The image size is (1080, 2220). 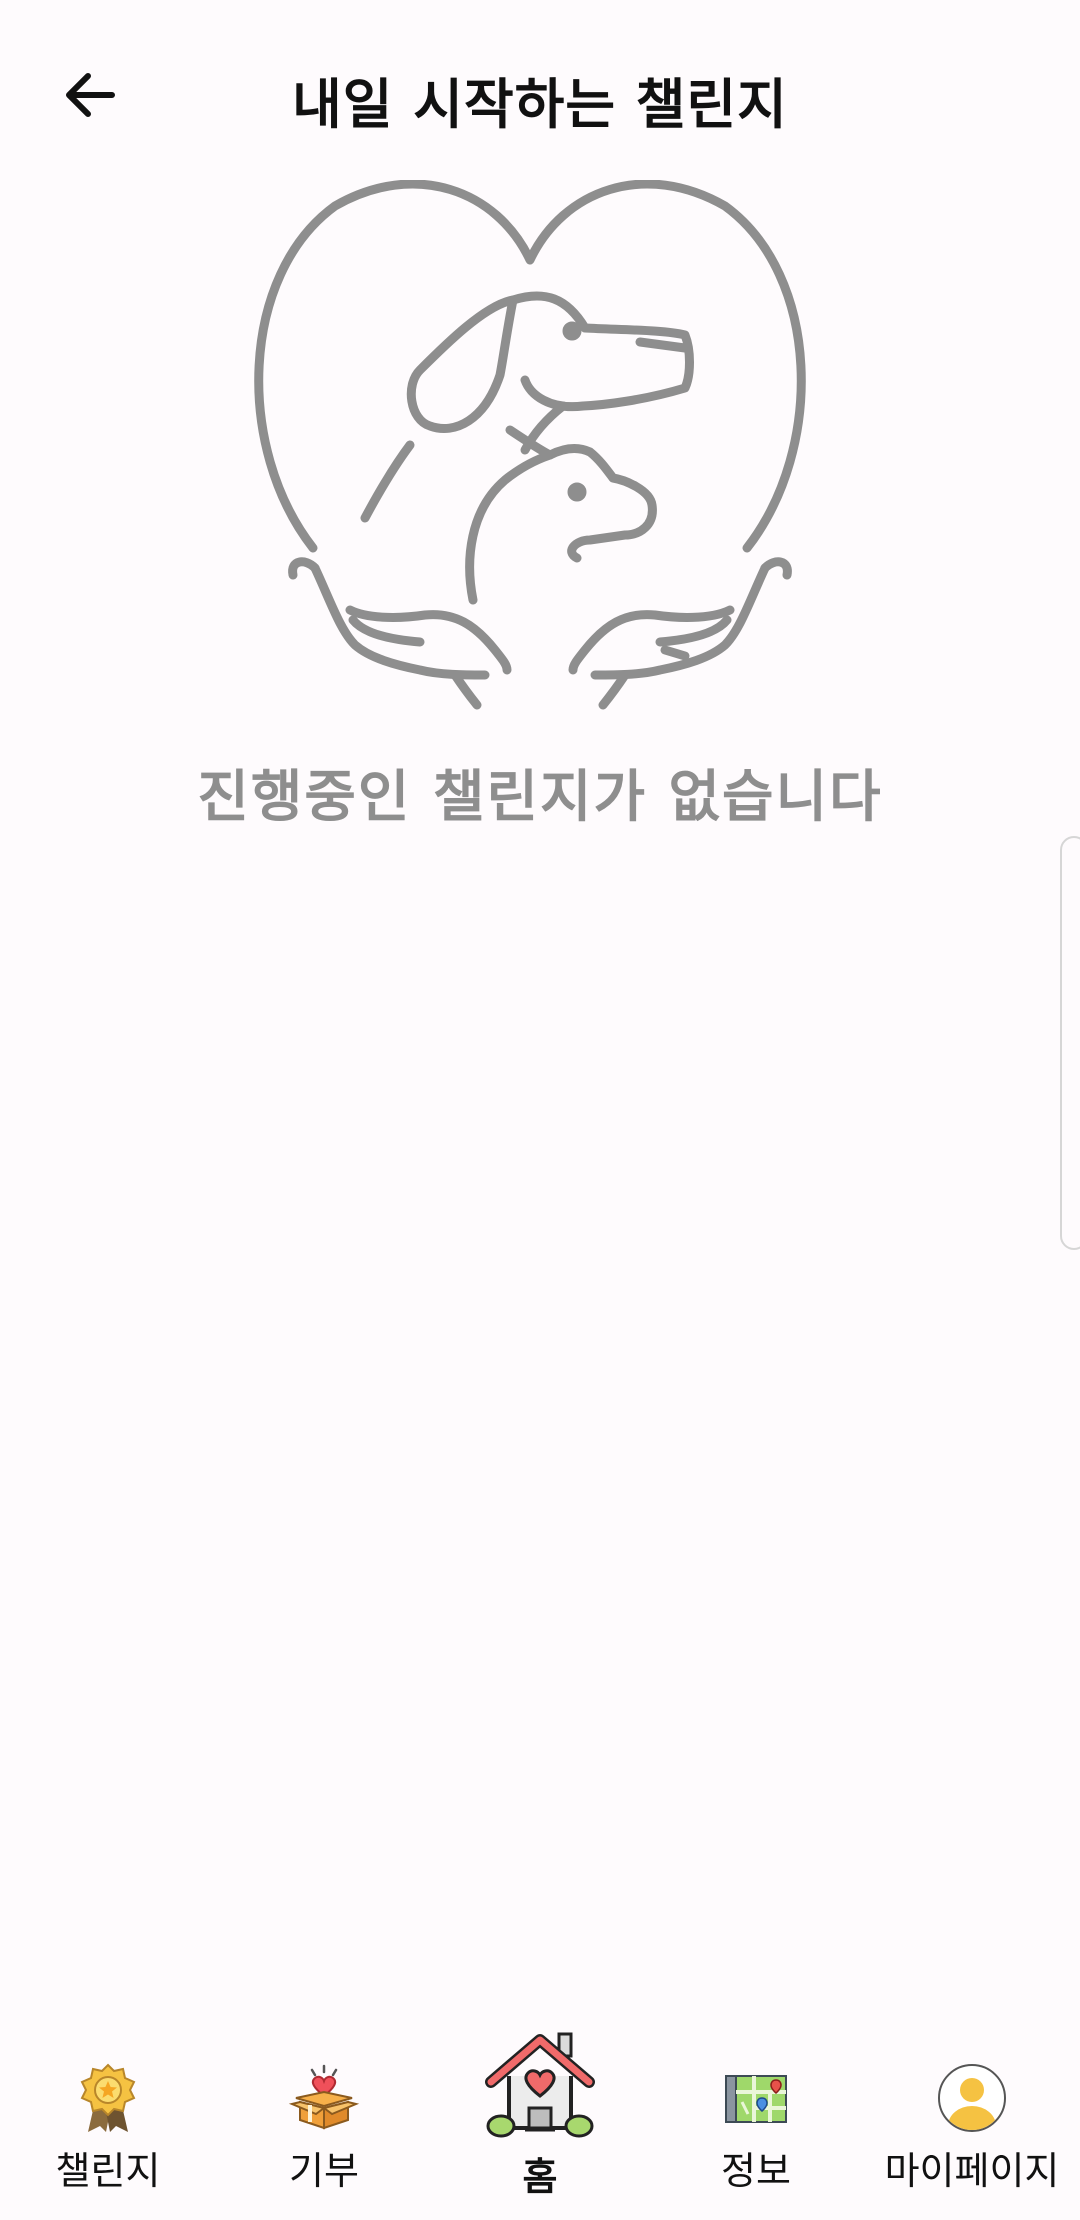 What do you see at coordinates (540, 2085) in the screenshot?
I see `home-icon` at bounding box center [540, 2085].